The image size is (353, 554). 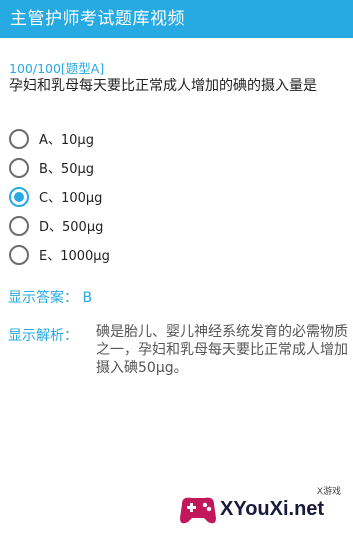 What do you see at coordinates (174, 167) in the screenshot?
I see `option-b: B、50μg` at bounding box center [174, 167].